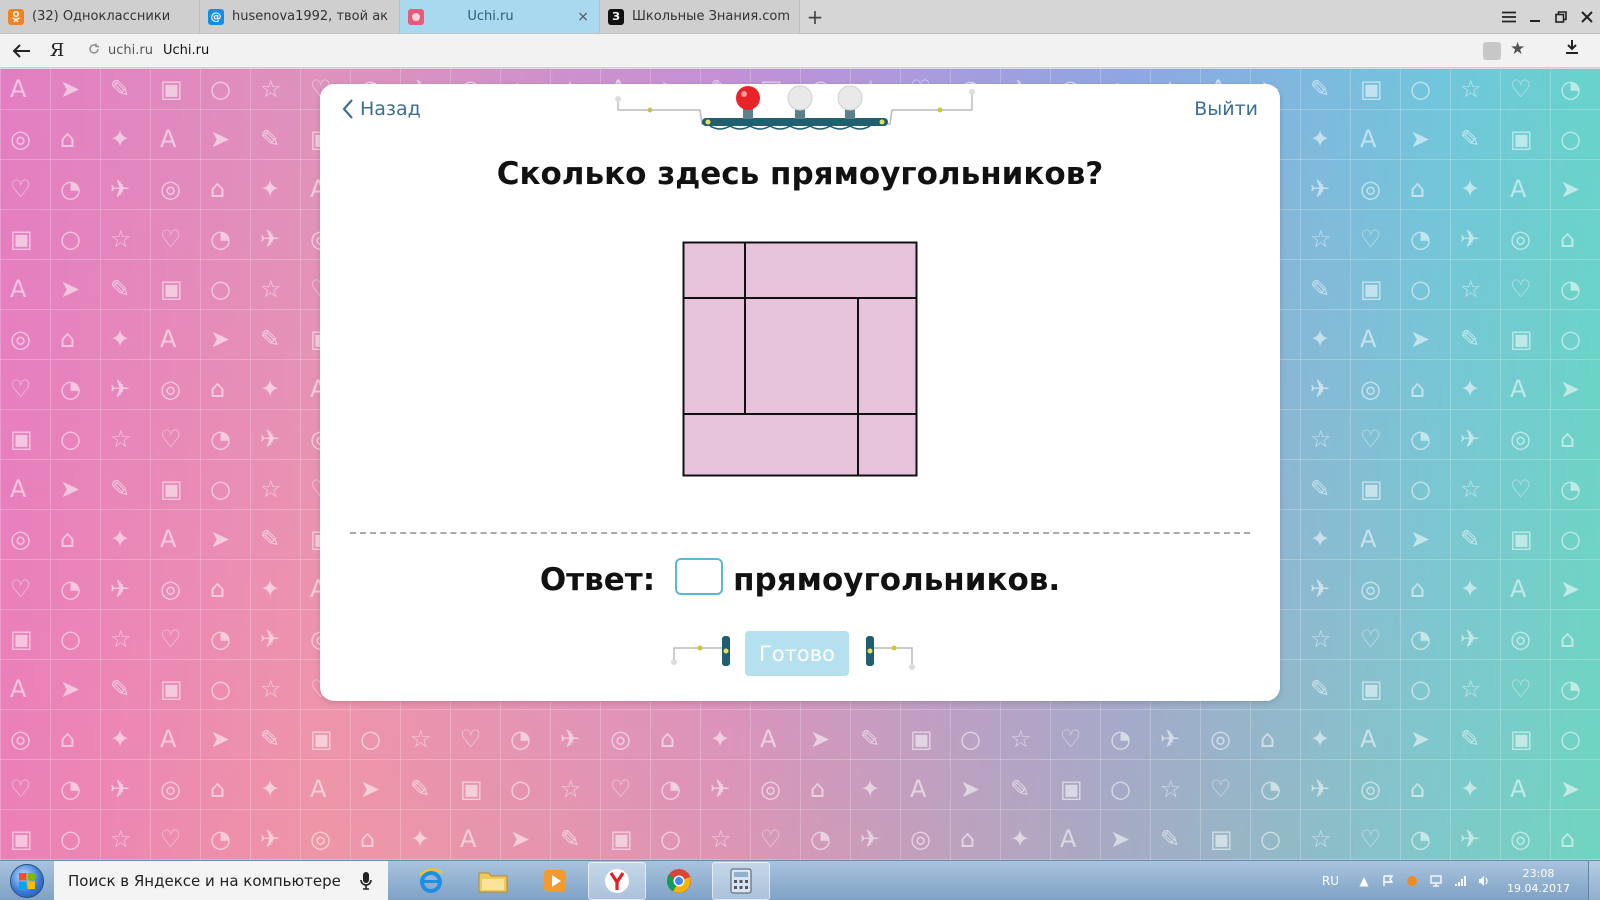  I want to click on flag-icon, so click(1388, 881).